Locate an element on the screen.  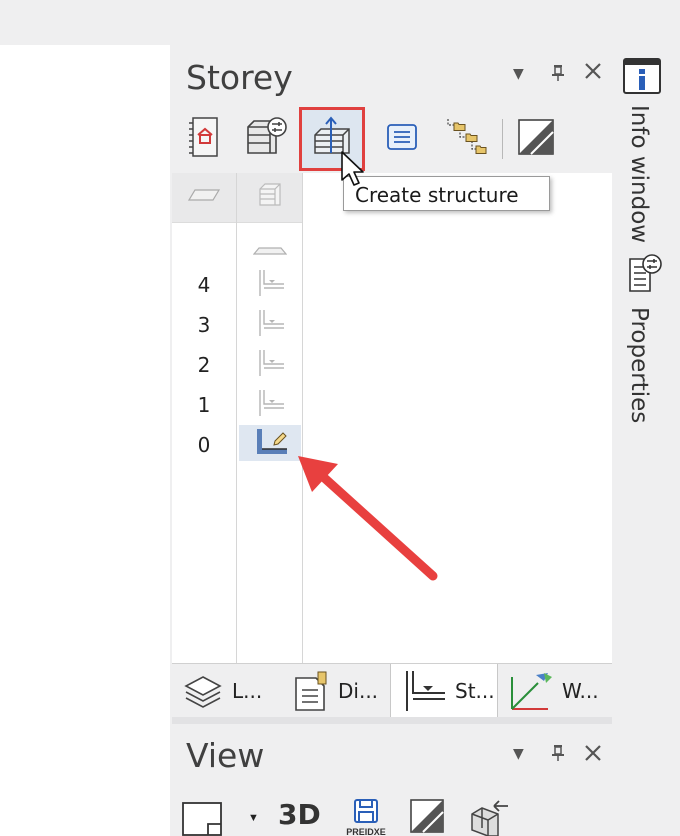
info-window-tab: Info window is located at coordinates (639, 174).